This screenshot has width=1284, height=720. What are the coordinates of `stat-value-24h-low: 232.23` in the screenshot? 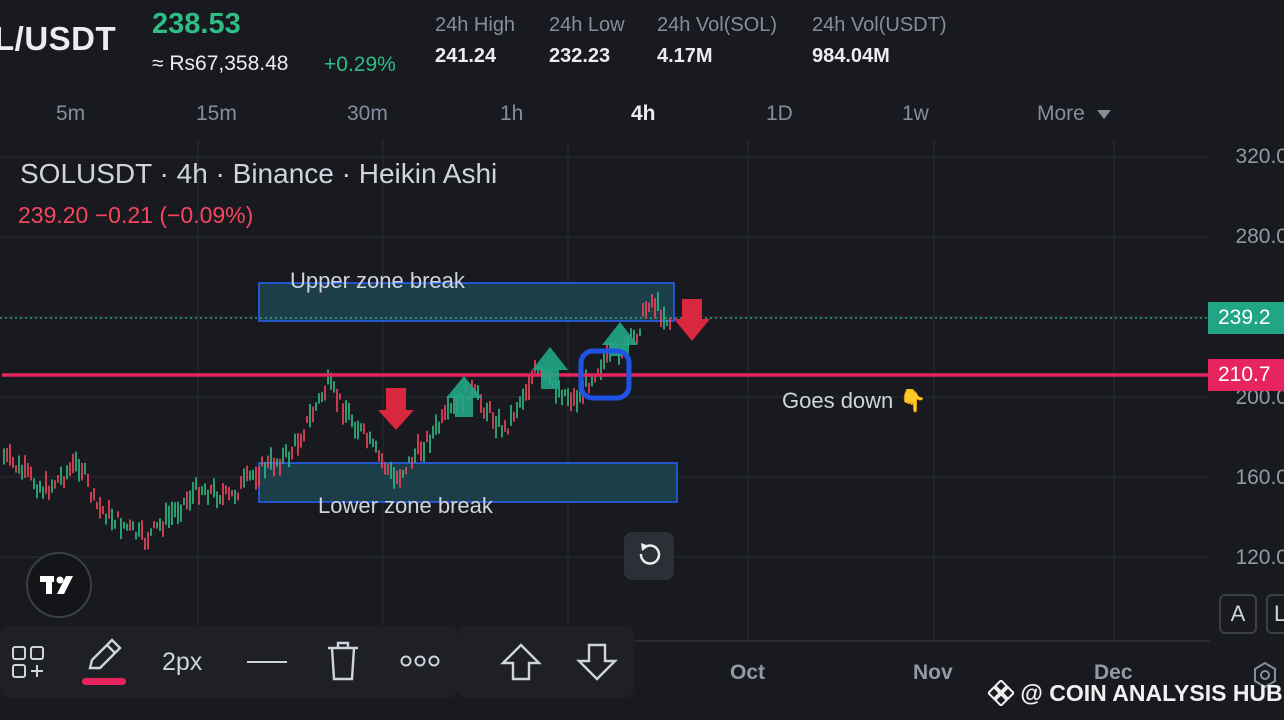 It's located at (580, 56).